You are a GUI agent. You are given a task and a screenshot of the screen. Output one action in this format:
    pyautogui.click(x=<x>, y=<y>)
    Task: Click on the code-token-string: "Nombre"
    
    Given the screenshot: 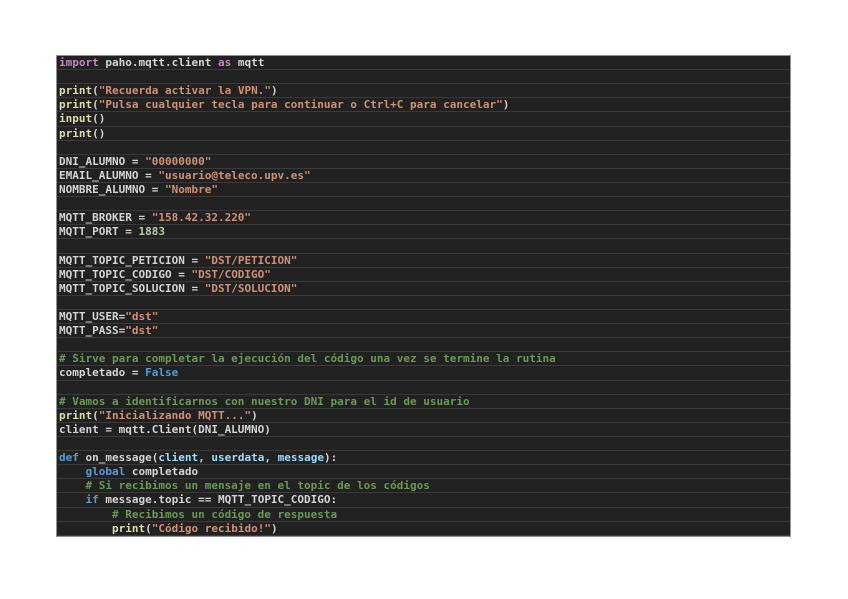 What is the action you would take?
    pyautogui.click(x=191, y=189)
    